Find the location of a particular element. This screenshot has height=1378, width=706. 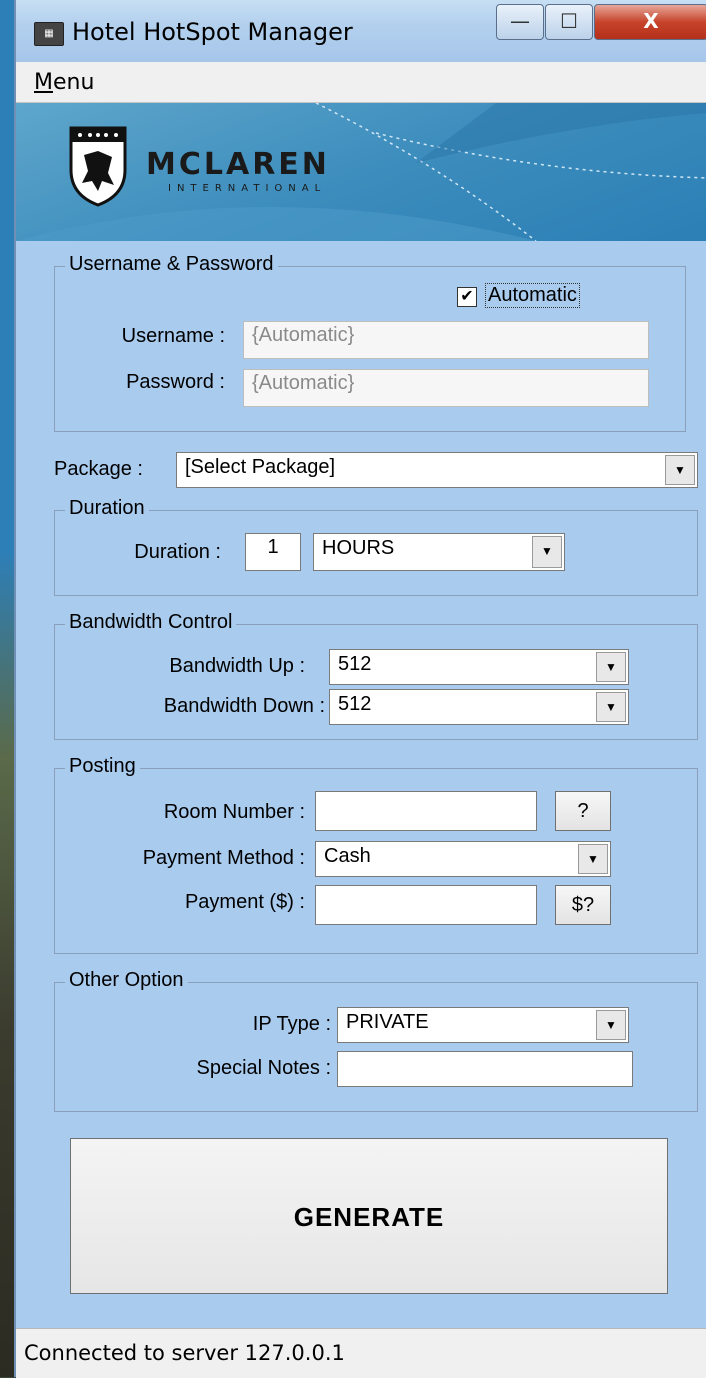

bandwidth-down-label: Bandwidth Down : is located at coordinates (244, 706).